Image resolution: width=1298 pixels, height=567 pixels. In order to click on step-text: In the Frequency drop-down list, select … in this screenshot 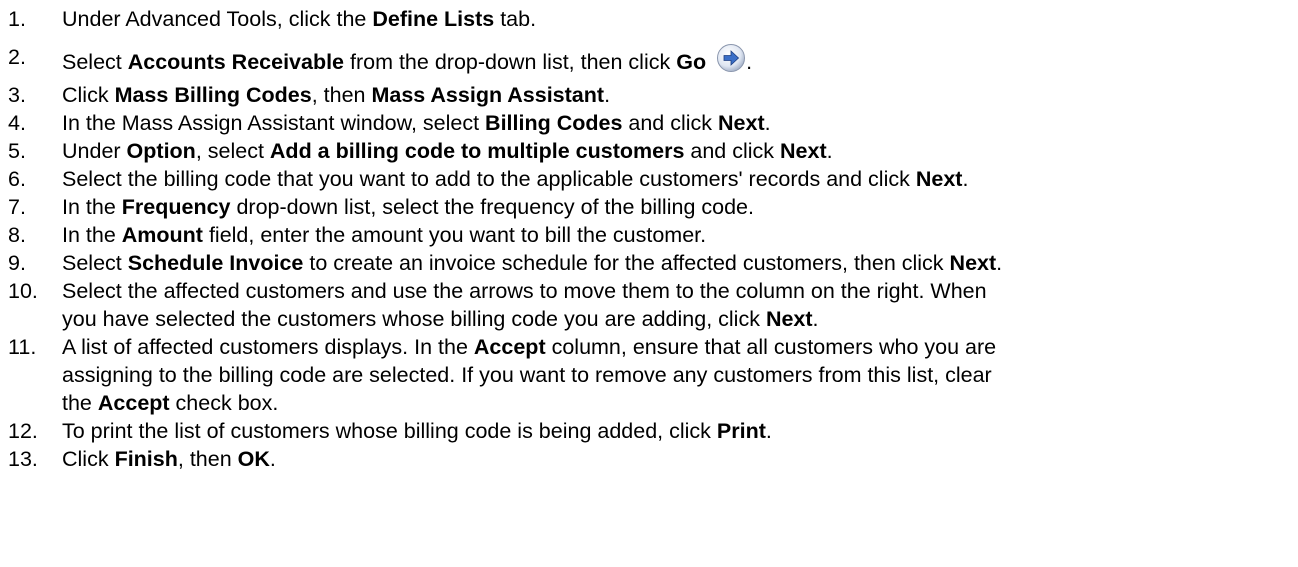, I will do `click(408, 207)`.